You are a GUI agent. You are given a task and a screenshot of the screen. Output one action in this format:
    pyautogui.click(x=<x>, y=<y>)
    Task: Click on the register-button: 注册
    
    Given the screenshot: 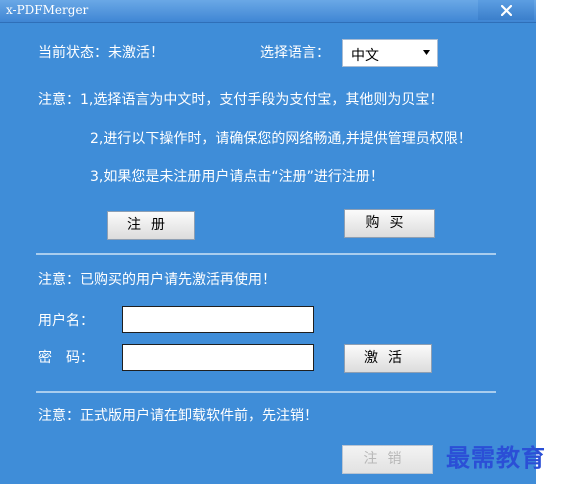 What is the action you would take?
    pyautogui.click(x=151, y=225)
    